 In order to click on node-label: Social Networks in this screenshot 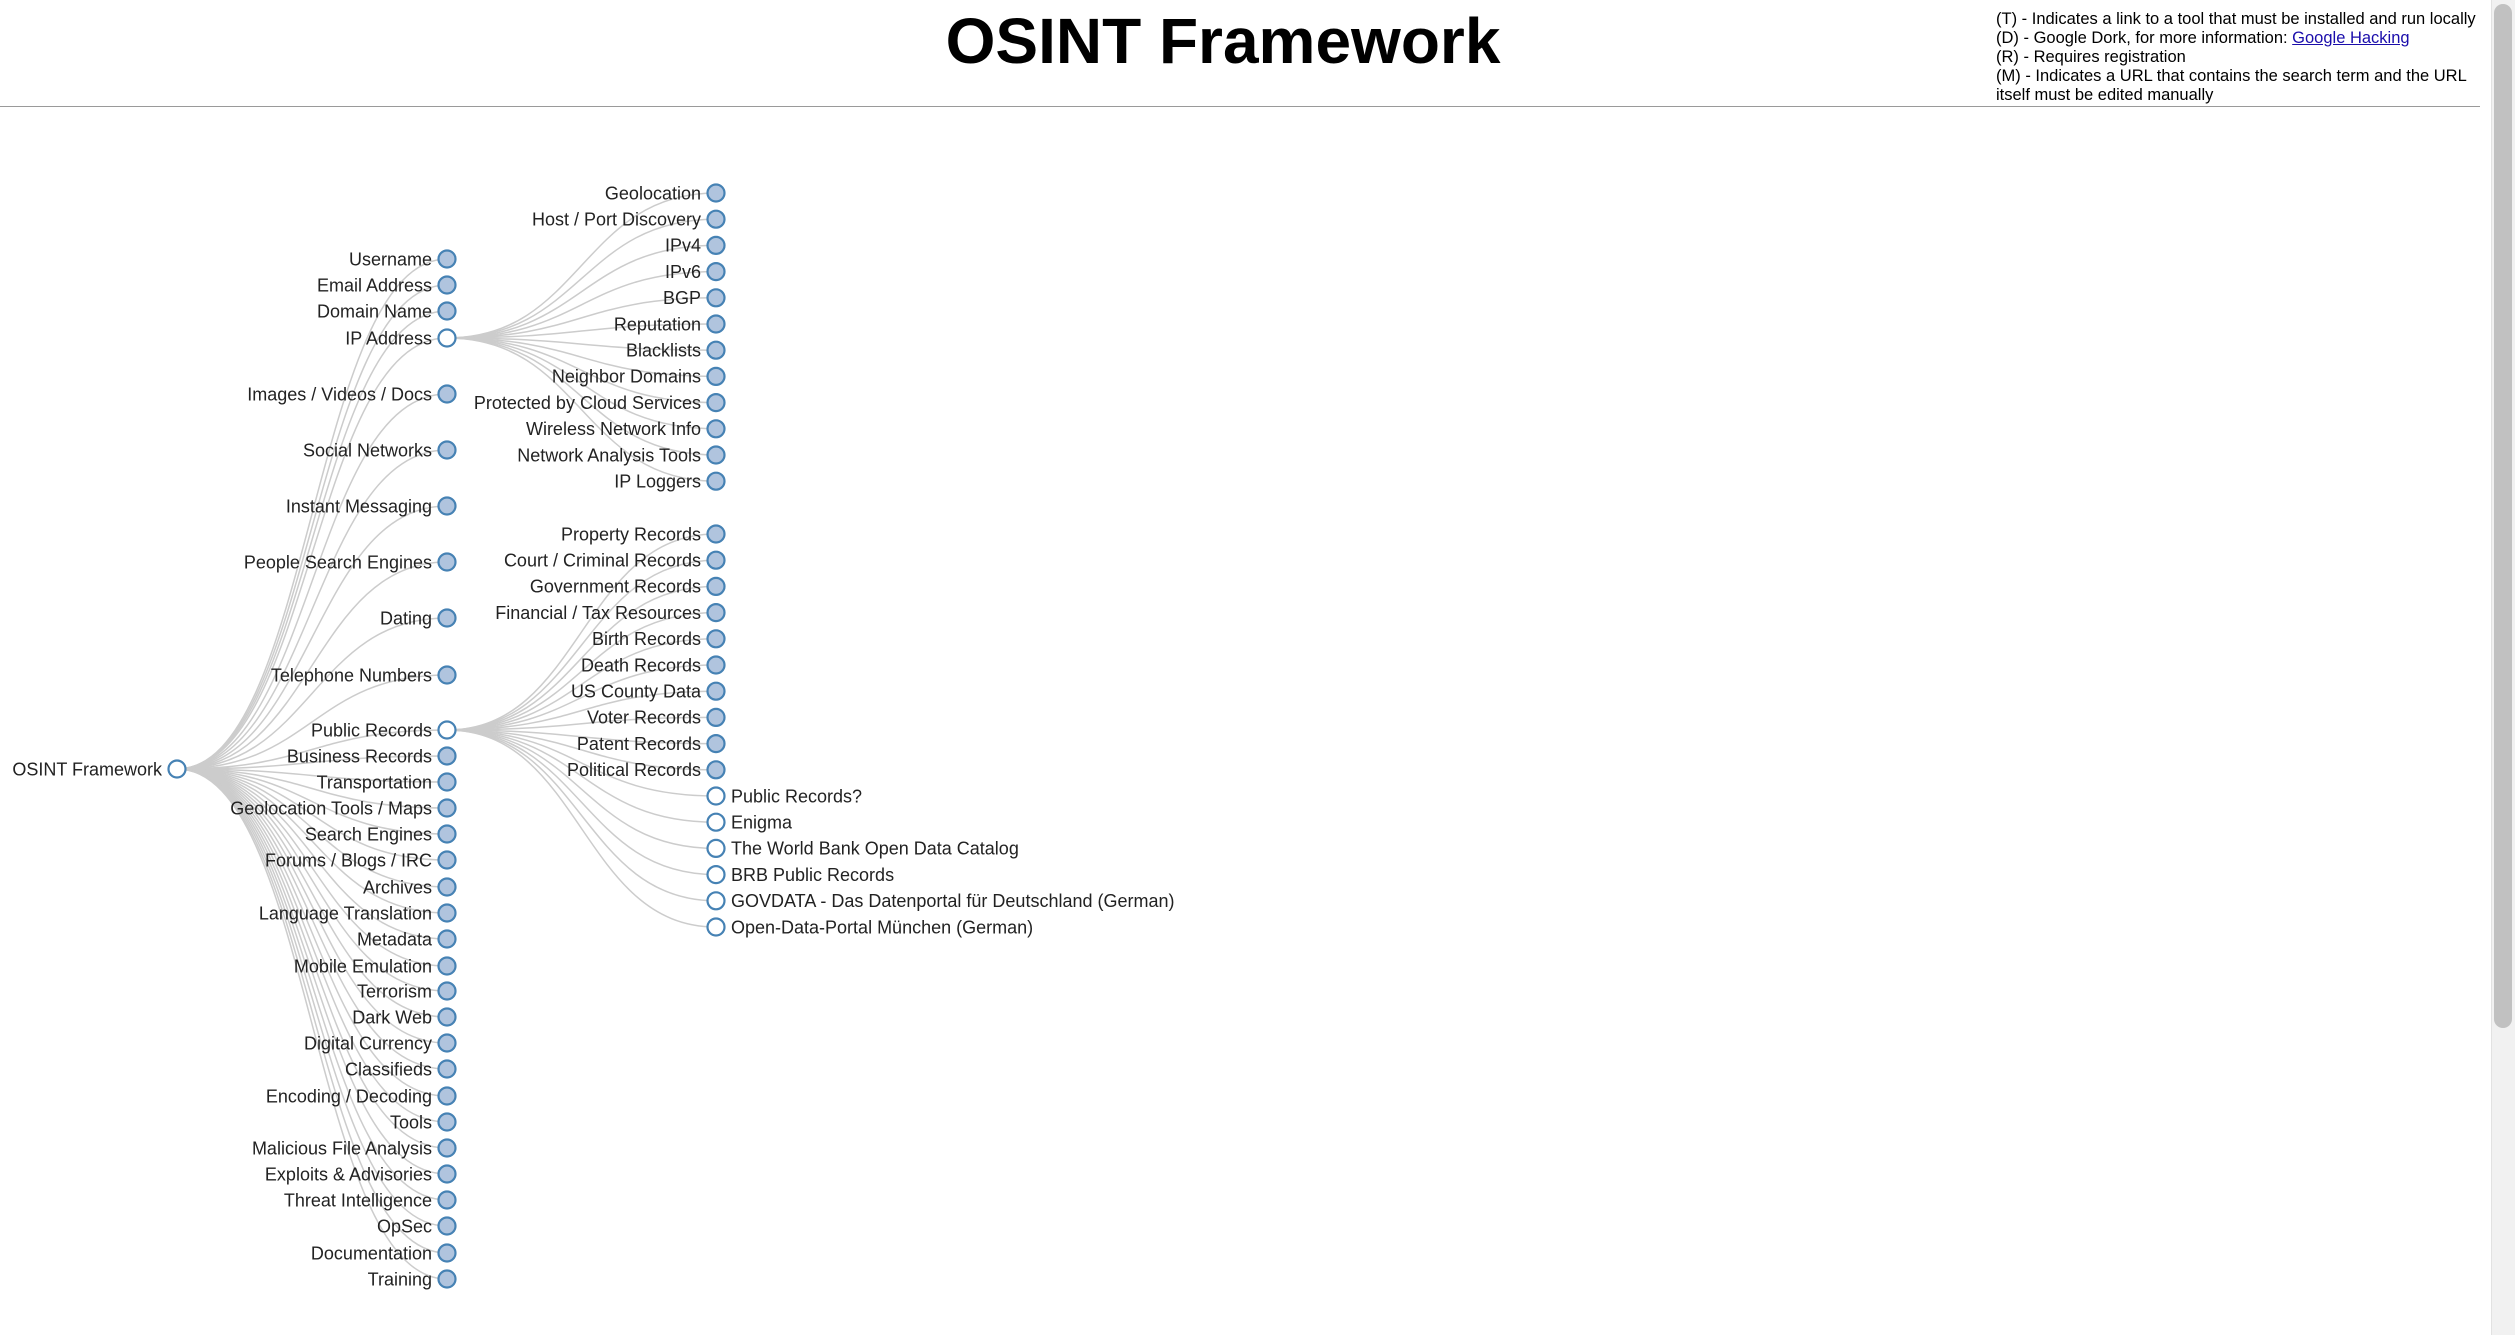, I will do `click(367, 450)`.